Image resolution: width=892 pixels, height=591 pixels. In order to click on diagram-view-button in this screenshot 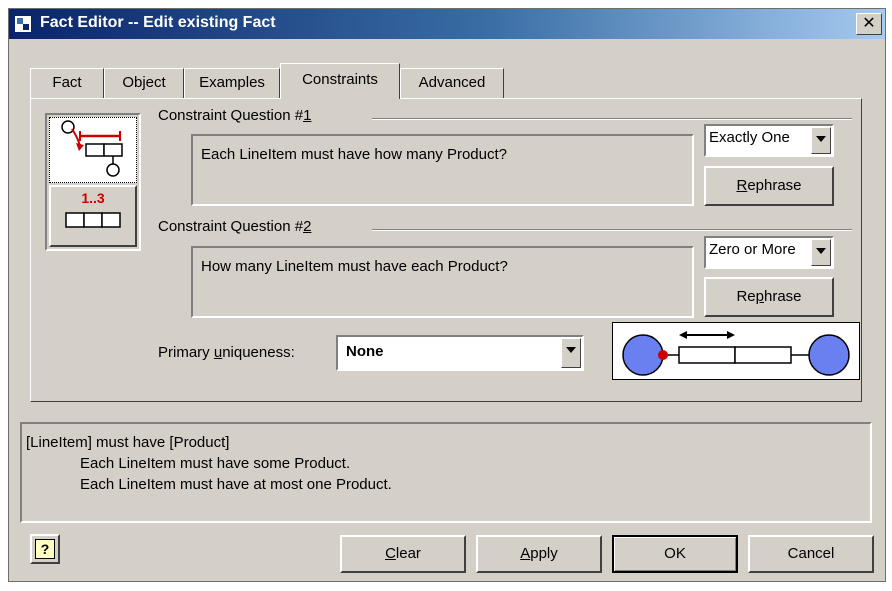, I will do `click(93, 150)`.